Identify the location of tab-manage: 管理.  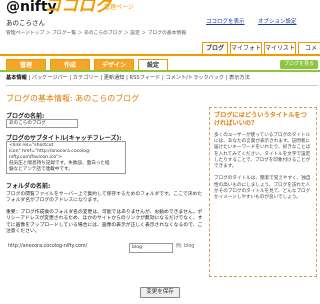
(26, 64).